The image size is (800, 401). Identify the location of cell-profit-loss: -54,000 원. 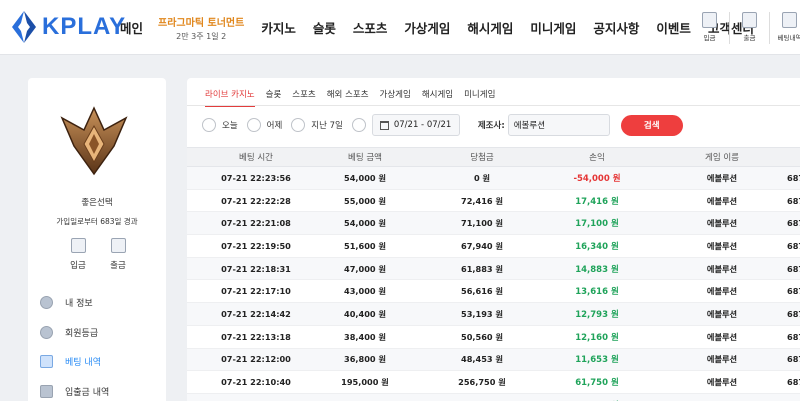
(597, 178).